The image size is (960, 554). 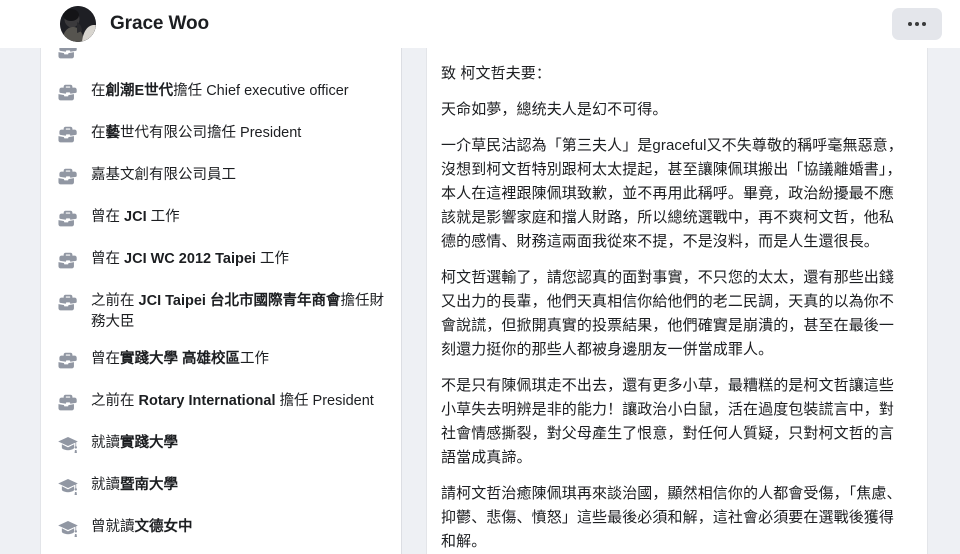 What do you see at coordinates (944, 301) in the screenshot?
I see `right-gutter` at bounding box center [944, 301].